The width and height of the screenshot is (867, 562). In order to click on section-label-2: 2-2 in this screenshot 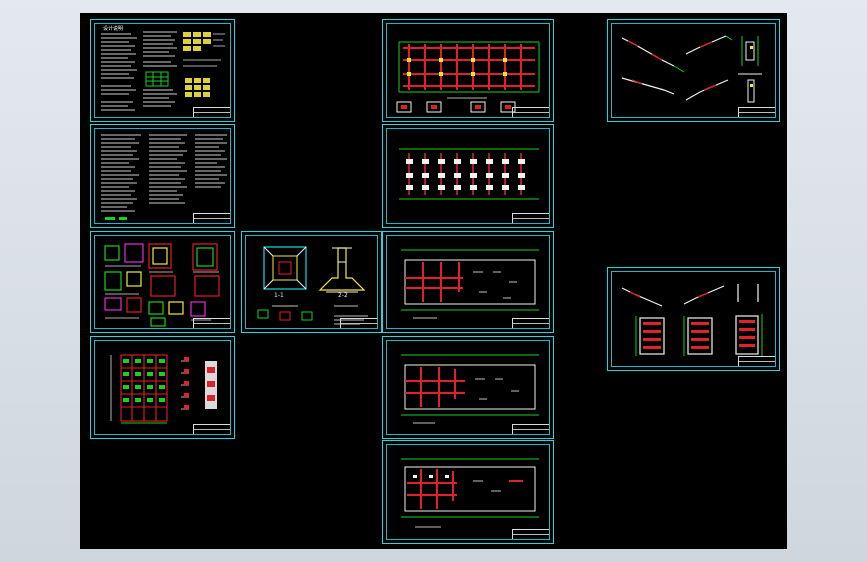, I will do `click(343, 295)`.